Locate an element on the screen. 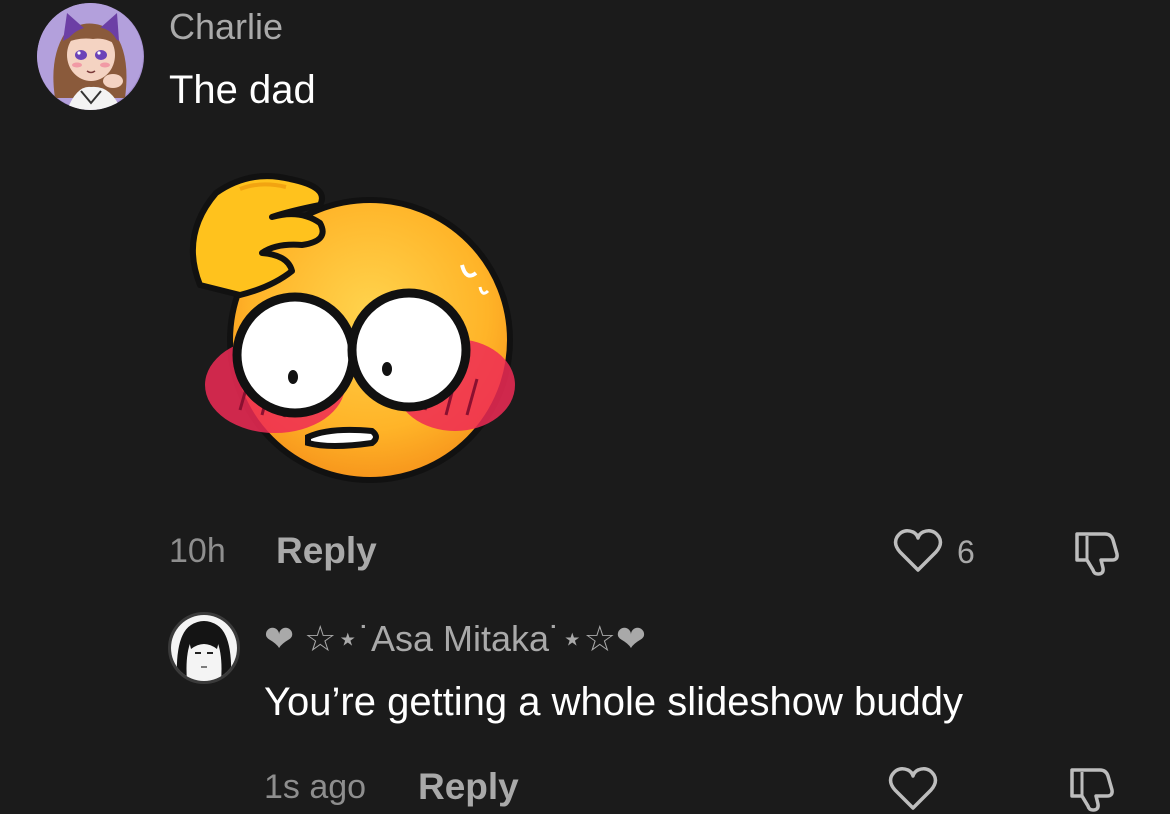 The width and height of the screenshot is (1170, 814). reply-to-reply-button: Reply is located at coordinates (468, 787).